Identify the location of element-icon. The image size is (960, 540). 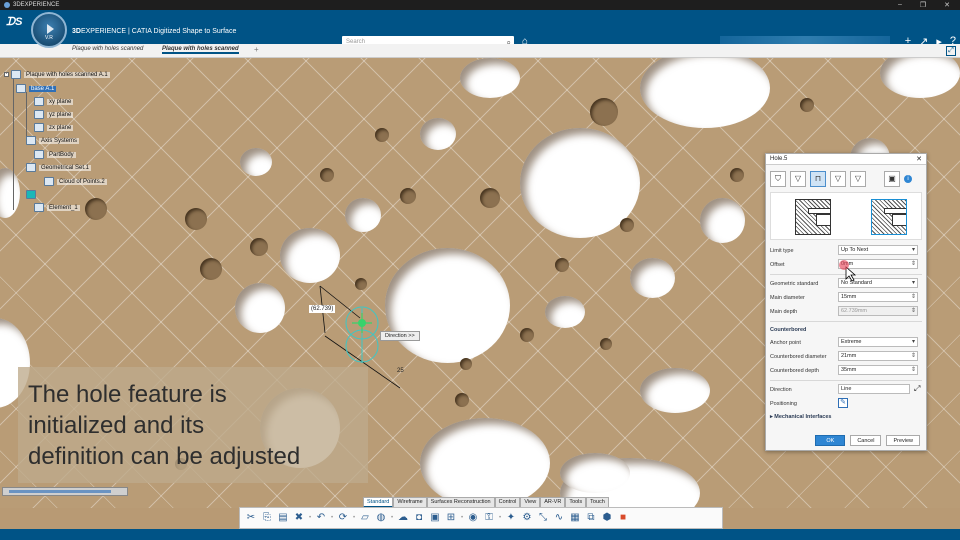
(39, 207).